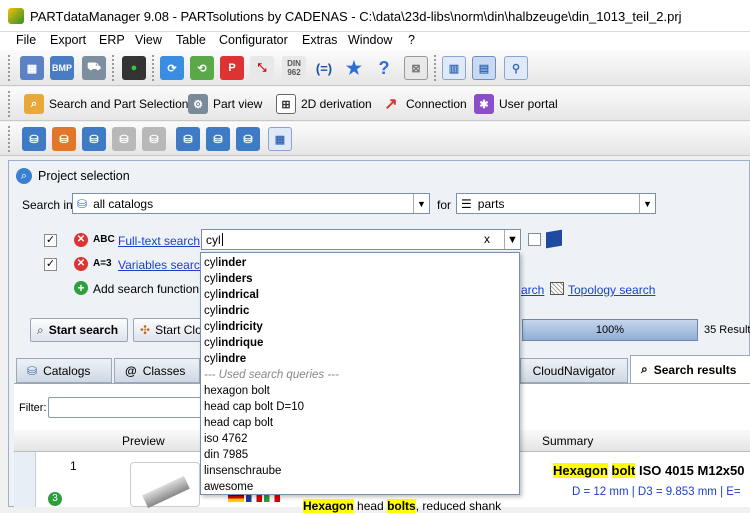 This screenshot has height=513, width=750. What do you see at coordinates (225, 104) in the screenshot?
I see `part-view-button: ⚙ Part view` at bounding box center [225, 104].